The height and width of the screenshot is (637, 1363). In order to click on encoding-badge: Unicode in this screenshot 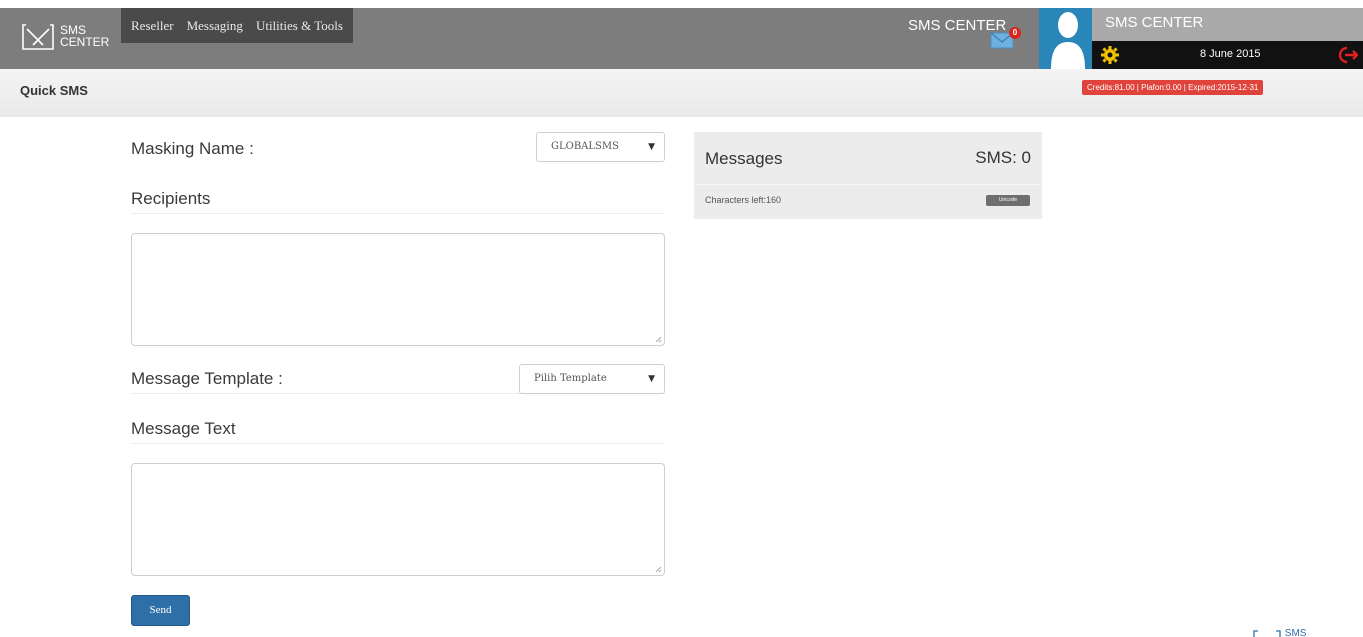, I will do `click(1008, 200)`.